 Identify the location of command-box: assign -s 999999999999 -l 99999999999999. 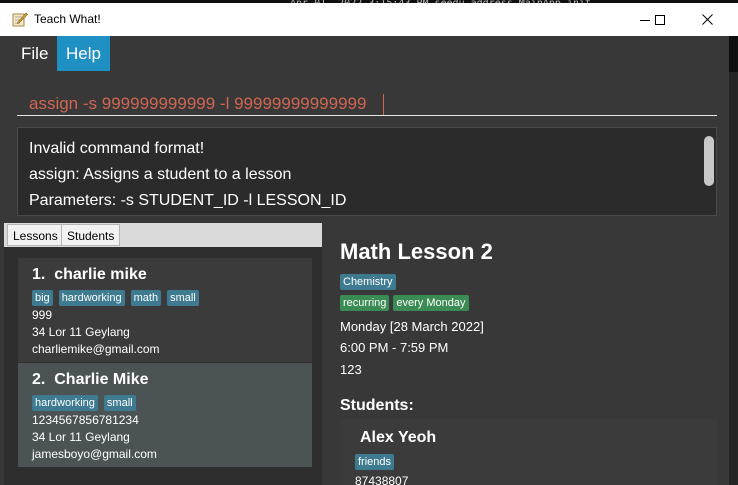
(367, 98).